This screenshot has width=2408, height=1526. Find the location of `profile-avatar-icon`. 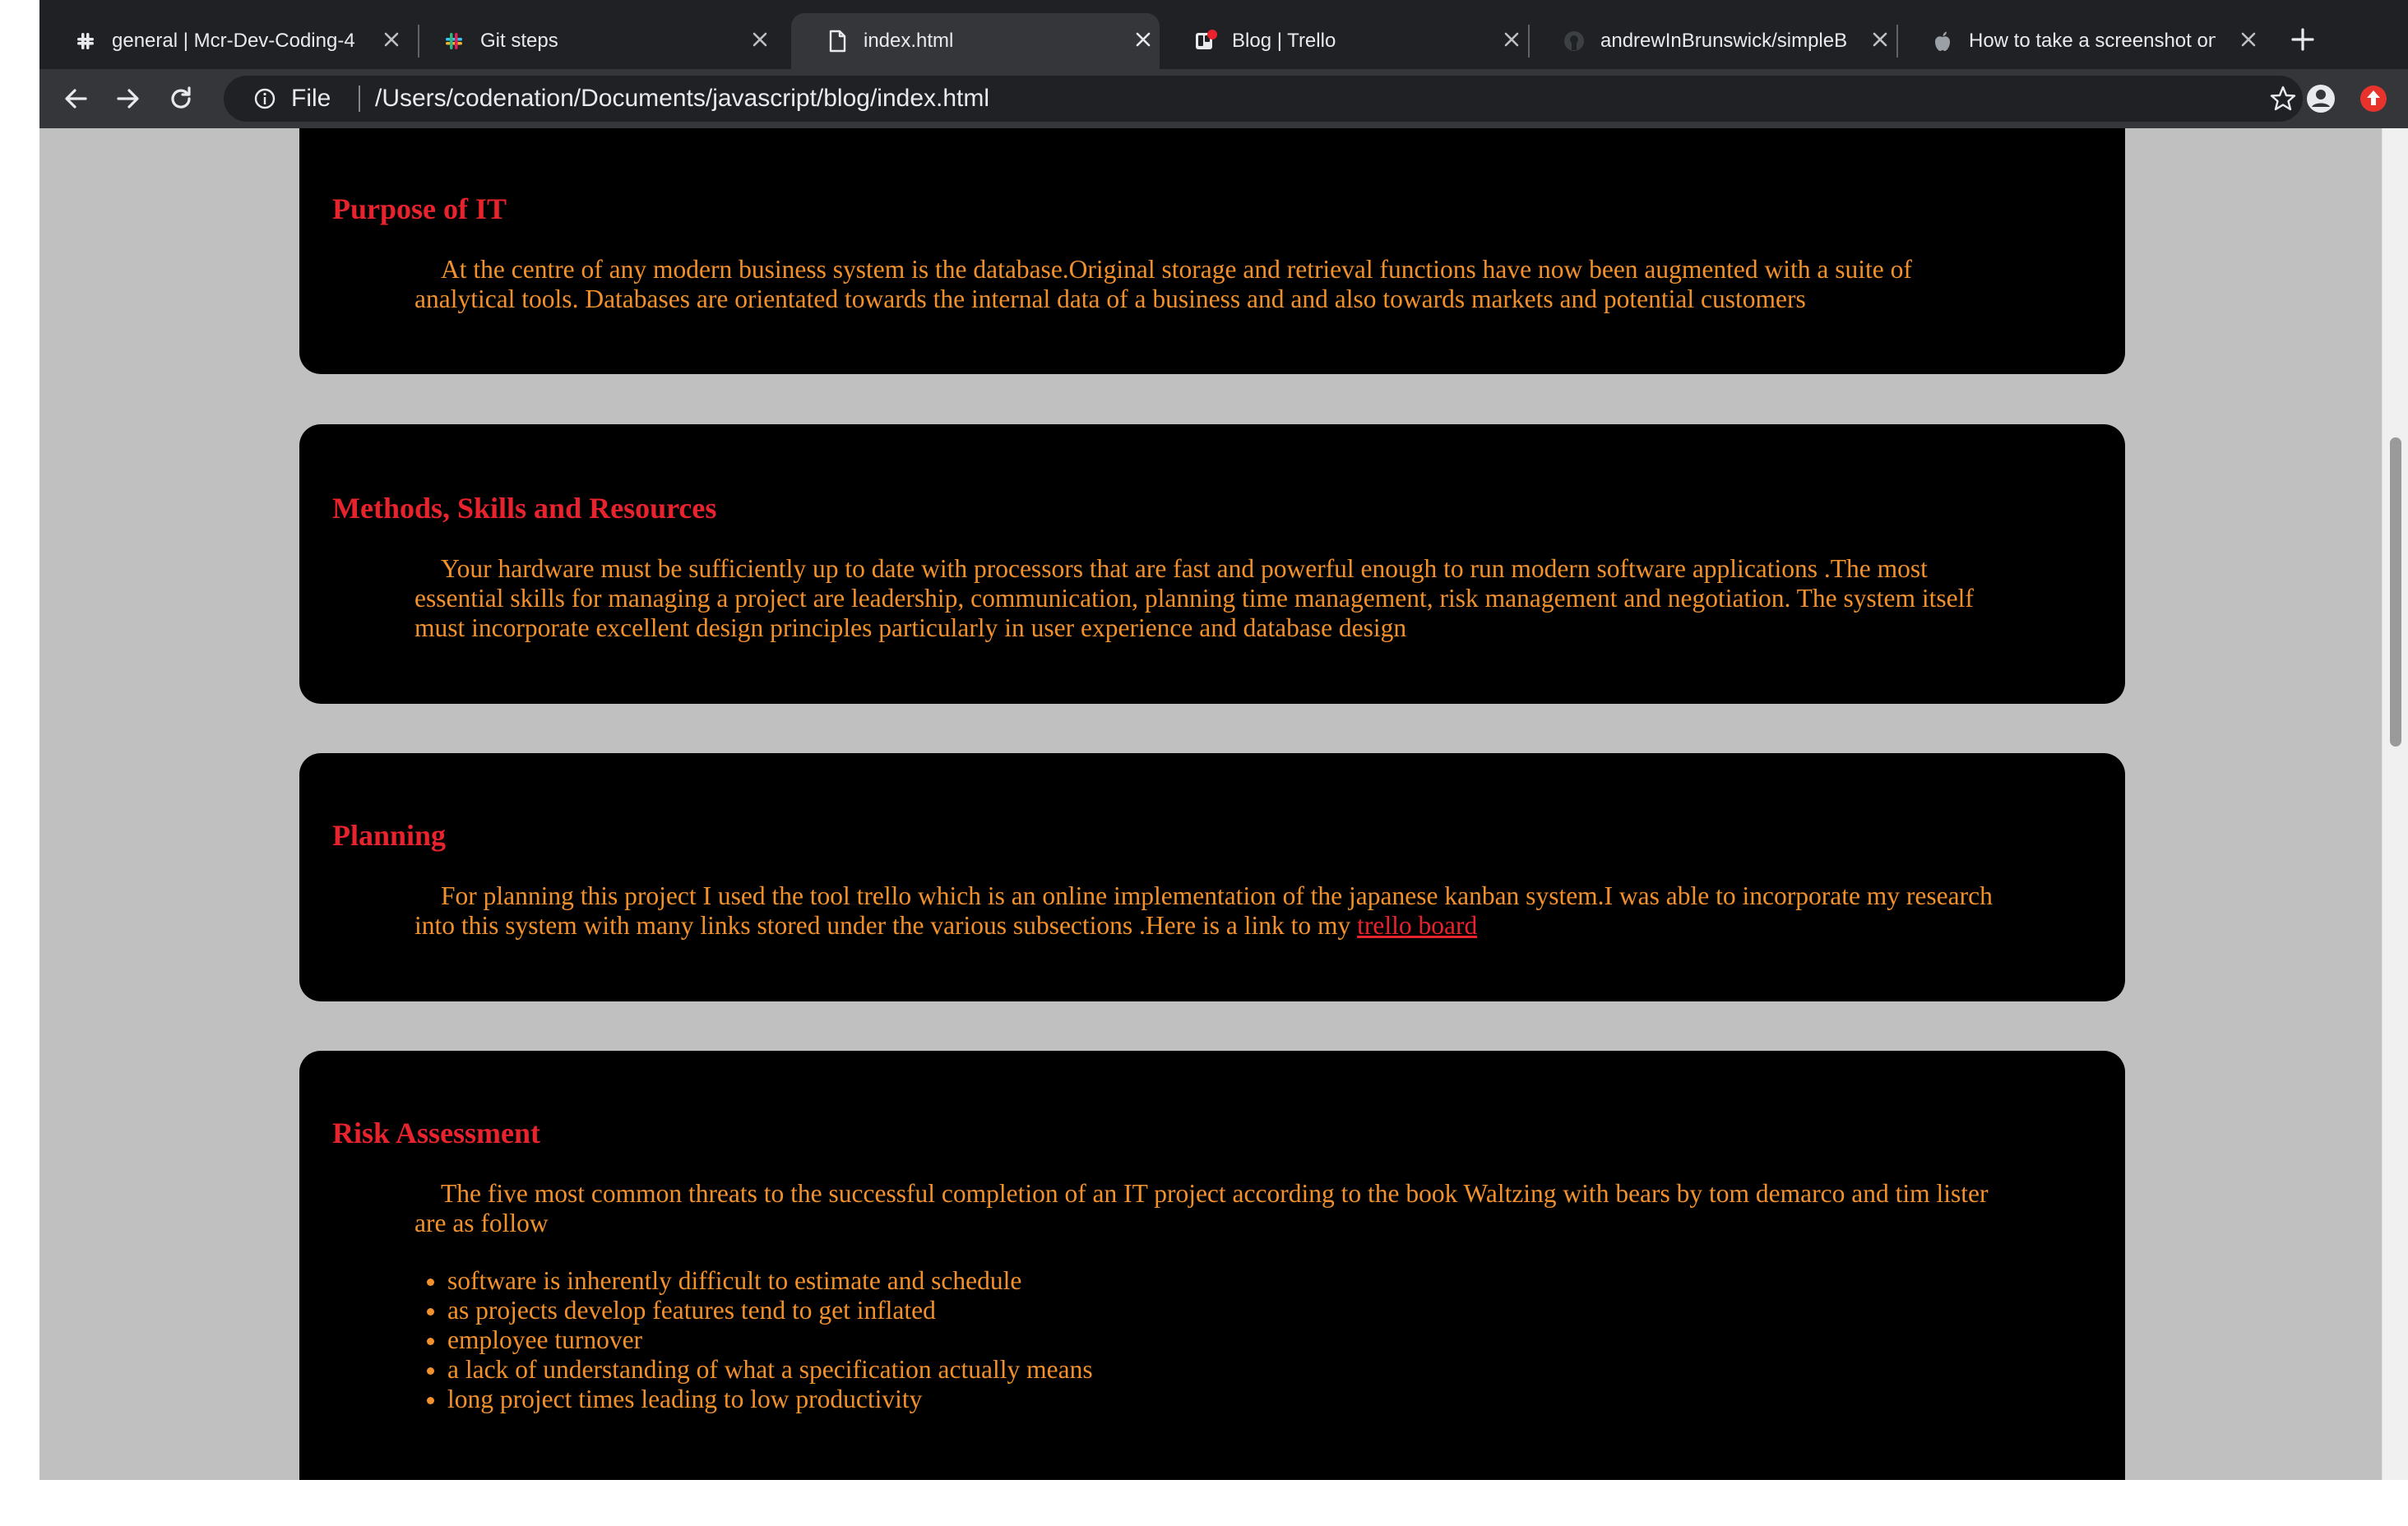

profile-avatar-icon is located at coordinates (2320, 98).